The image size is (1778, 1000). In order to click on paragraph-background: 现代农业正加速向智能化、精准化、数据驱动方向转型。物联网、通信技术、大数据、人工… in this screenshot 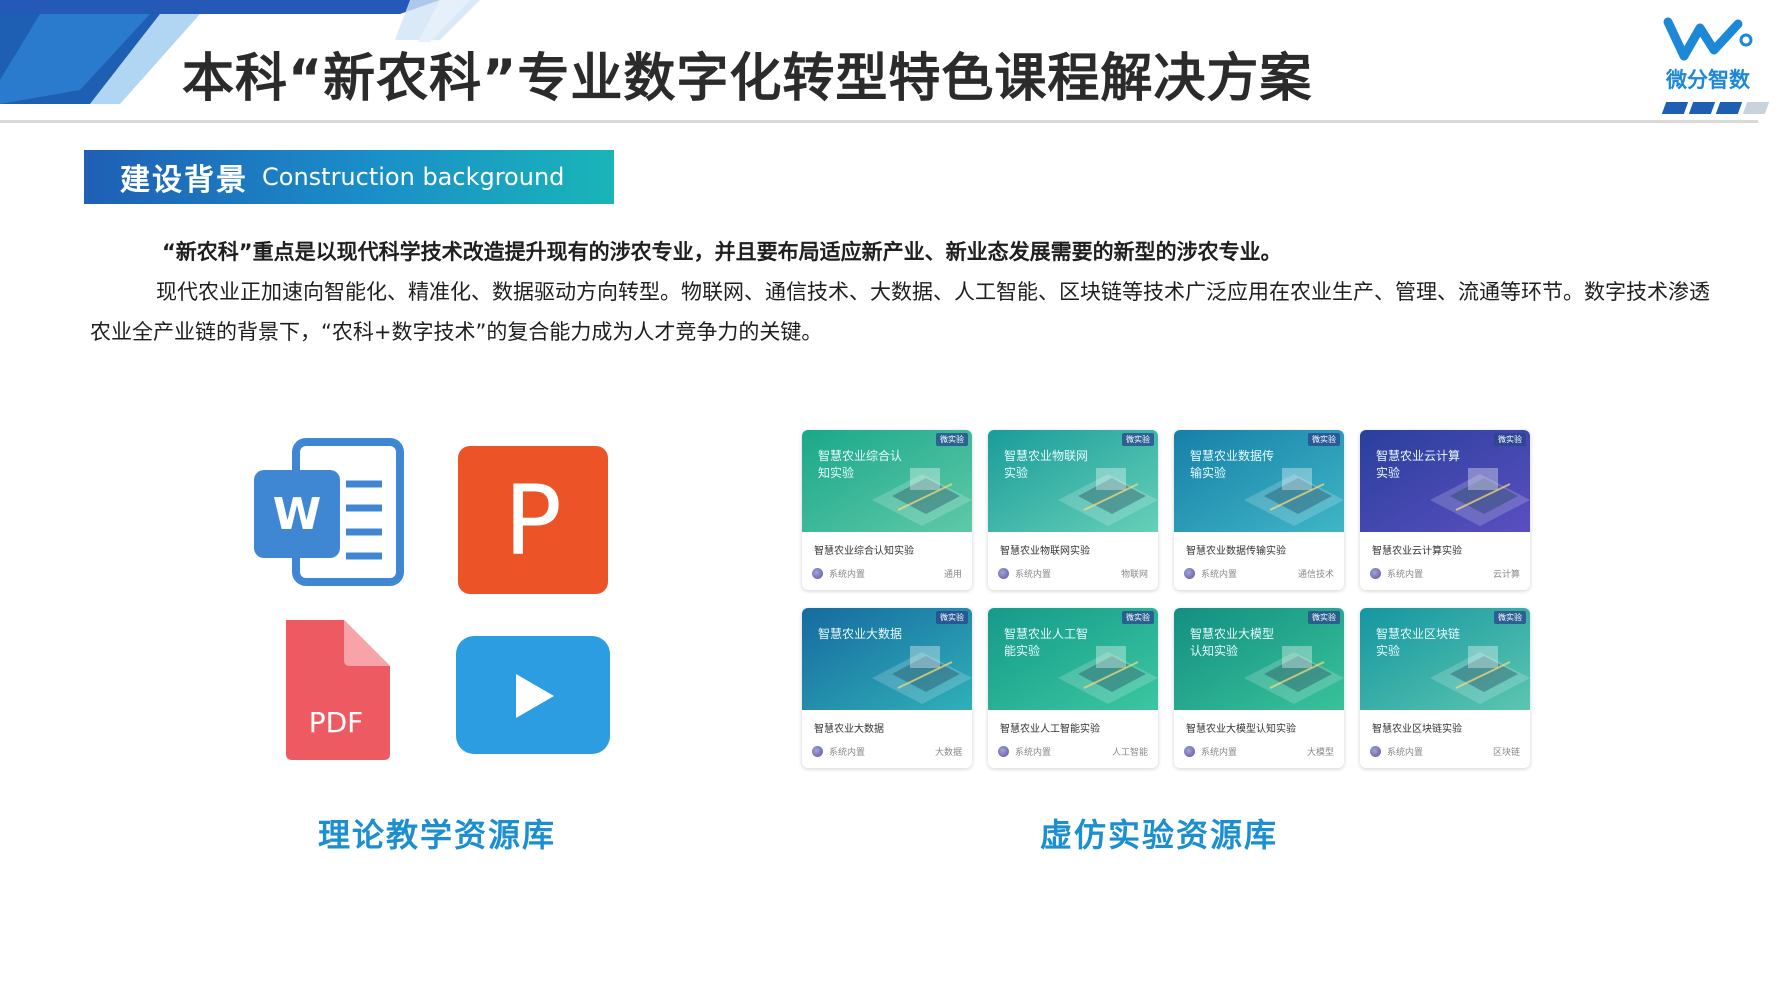, I will do `click(900, 312)`.